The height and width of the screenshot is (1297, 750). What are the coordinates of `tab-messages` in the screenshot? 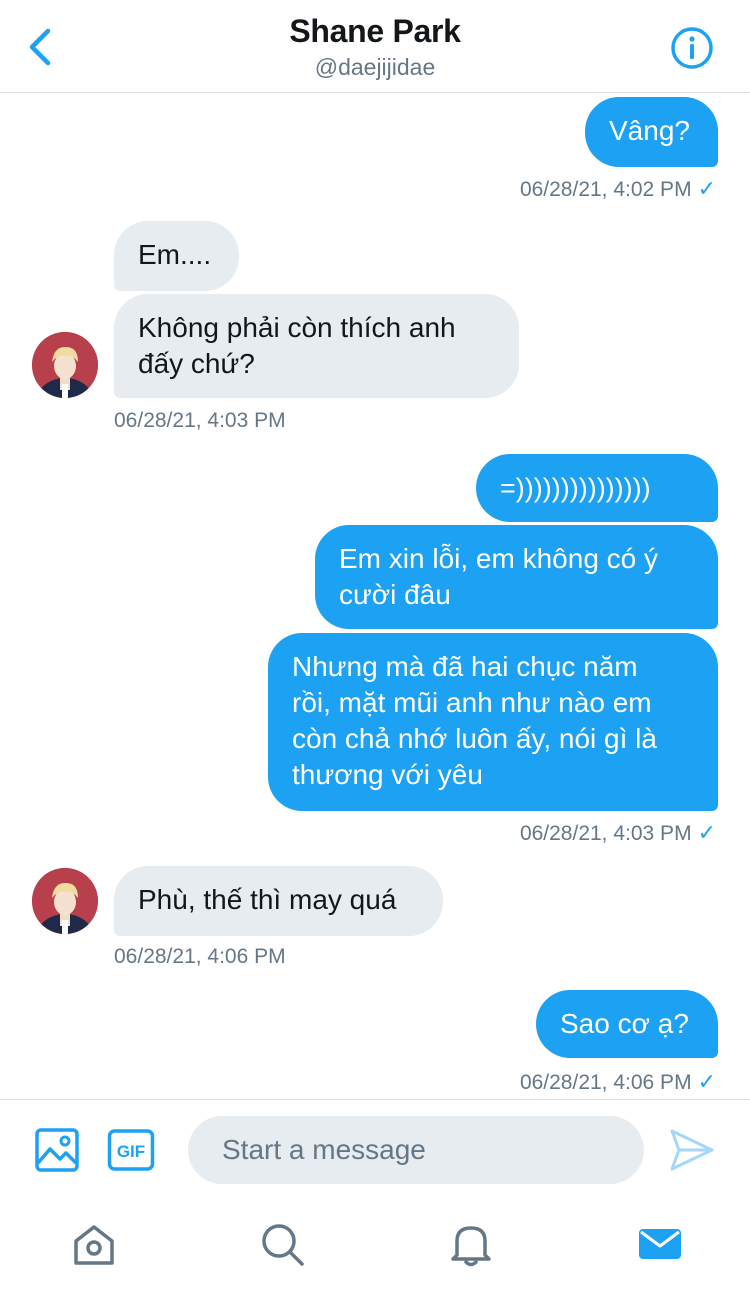 It's located at (660, 1244).